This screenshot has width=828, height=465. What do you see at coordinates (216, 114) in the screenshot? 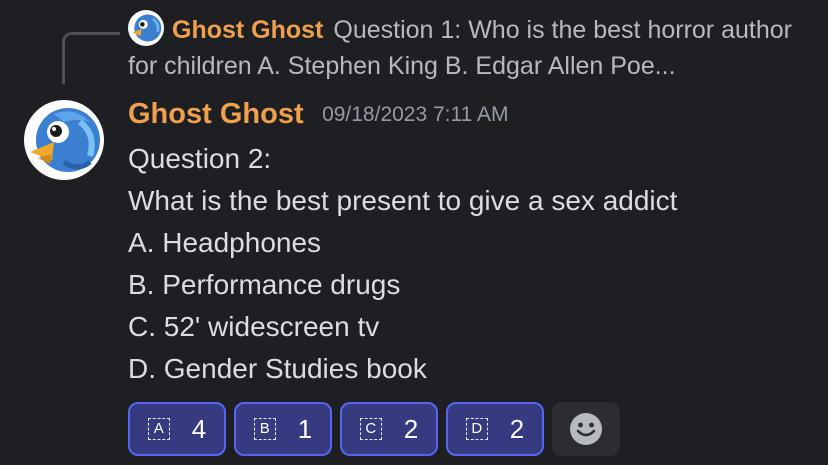
I see `message-author: Ghost Ghost` at bounding box center [216, 114].